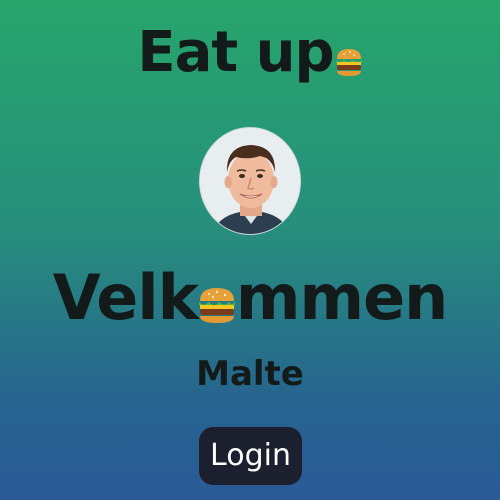 The height and width of the screenshot is (500, 500). I want to click on app-title-text: Eat up, so click(235, 52).